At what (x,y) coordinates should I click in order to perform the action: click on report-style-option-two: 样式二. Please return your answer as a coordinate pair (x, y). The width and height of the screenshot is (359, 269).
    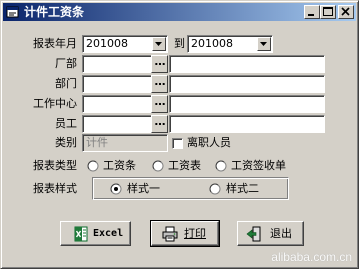
    Looking at the image, I should click on (242, 188).